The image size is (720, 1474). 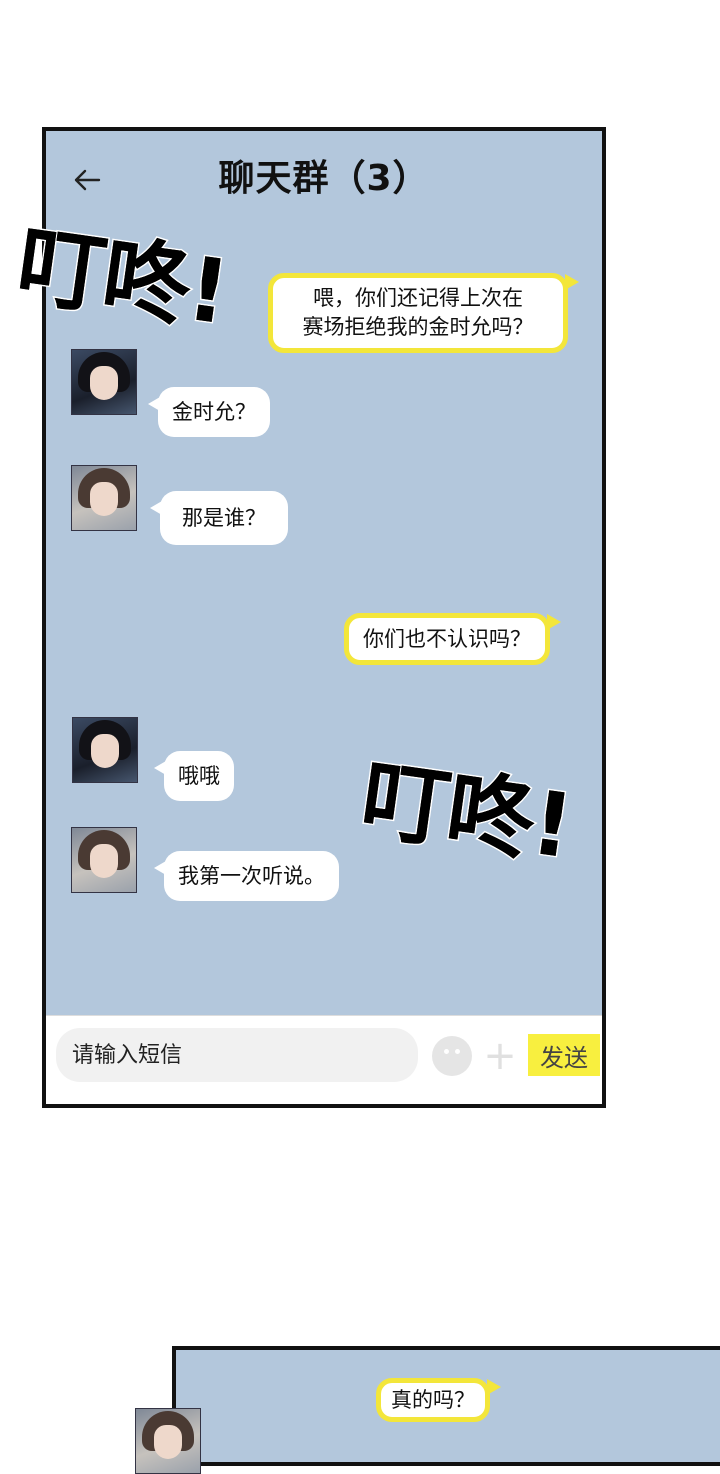 I want to click on message-composer: + 发送, so click(x=324, y=1059).